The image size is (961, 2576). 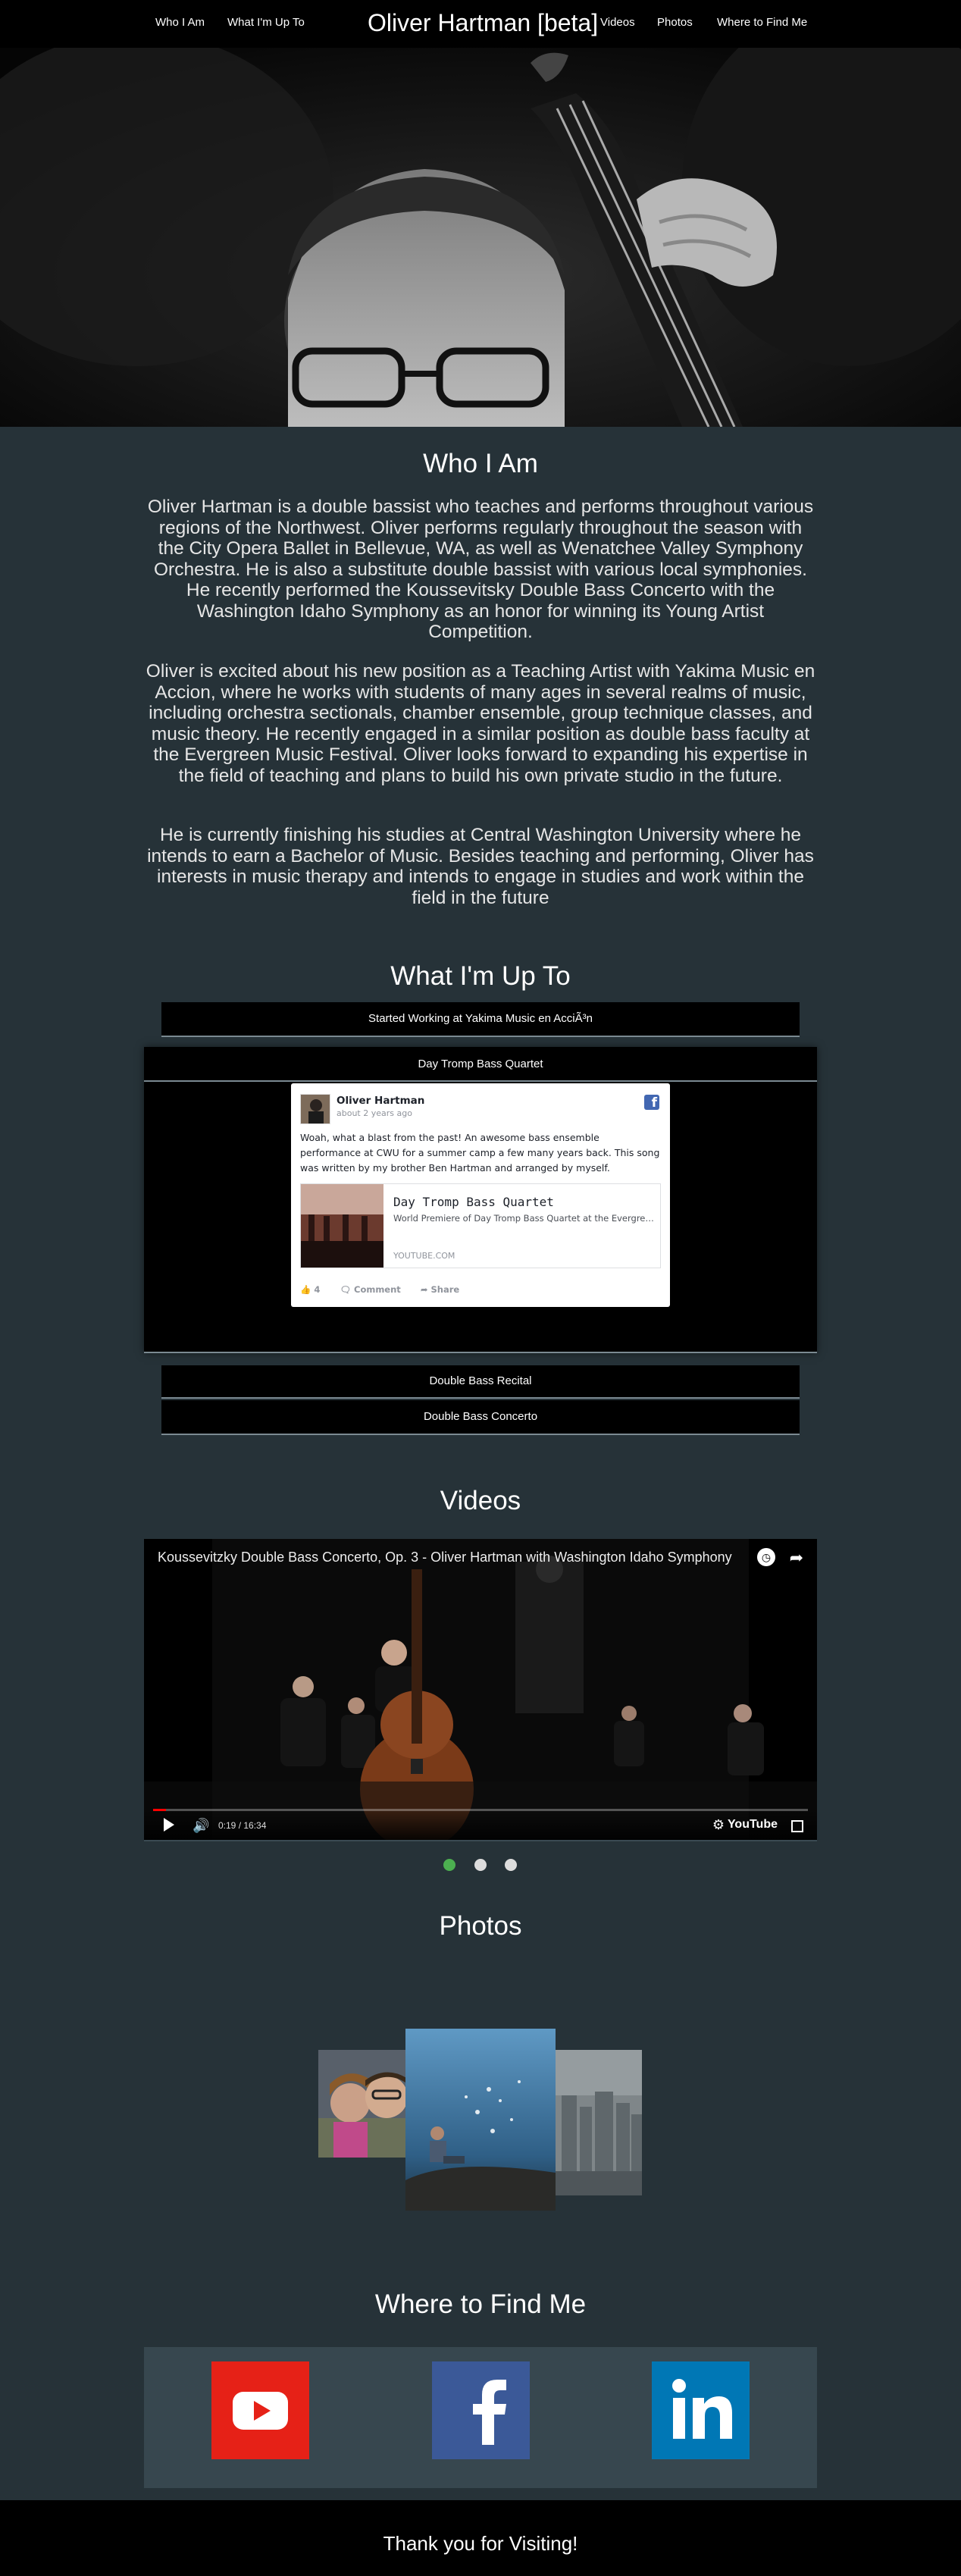 I want to click on progress-fill, so click(x=160, y=1810).